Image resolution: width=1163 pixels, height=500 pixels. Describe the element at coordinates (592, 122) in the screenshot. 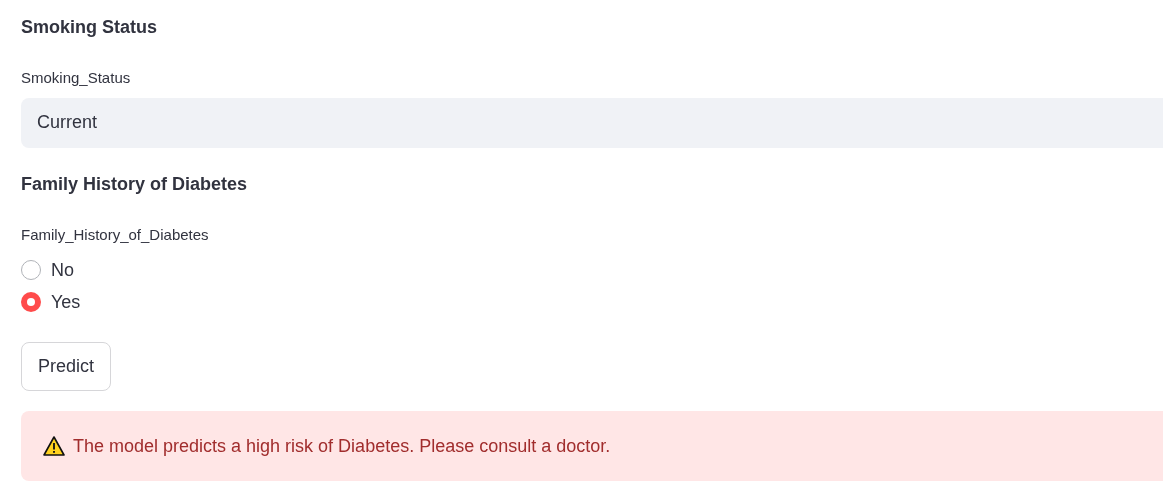

I see `select-field: Current` at that location.